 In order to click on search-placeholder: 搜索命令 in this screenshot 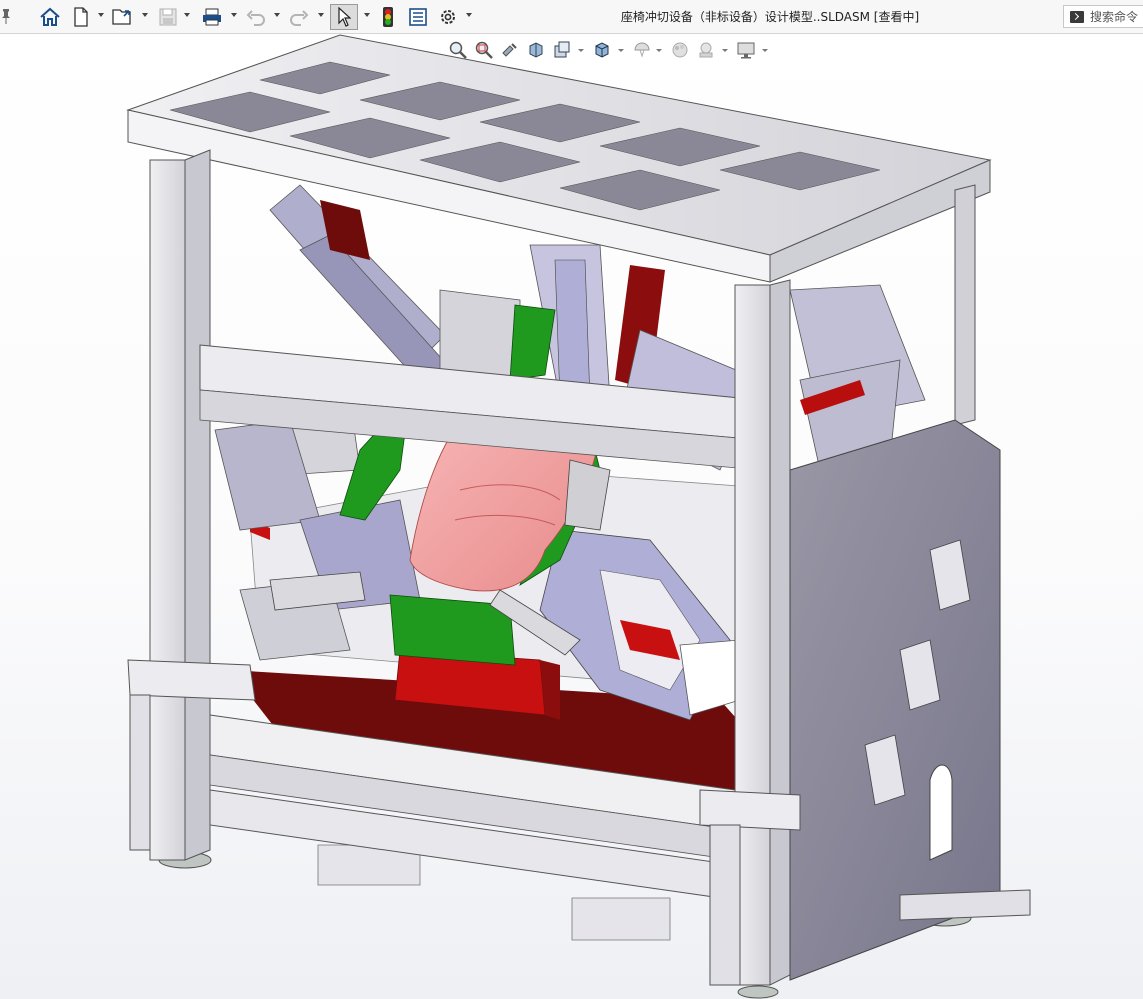, I will do `click(1114, 17)`.